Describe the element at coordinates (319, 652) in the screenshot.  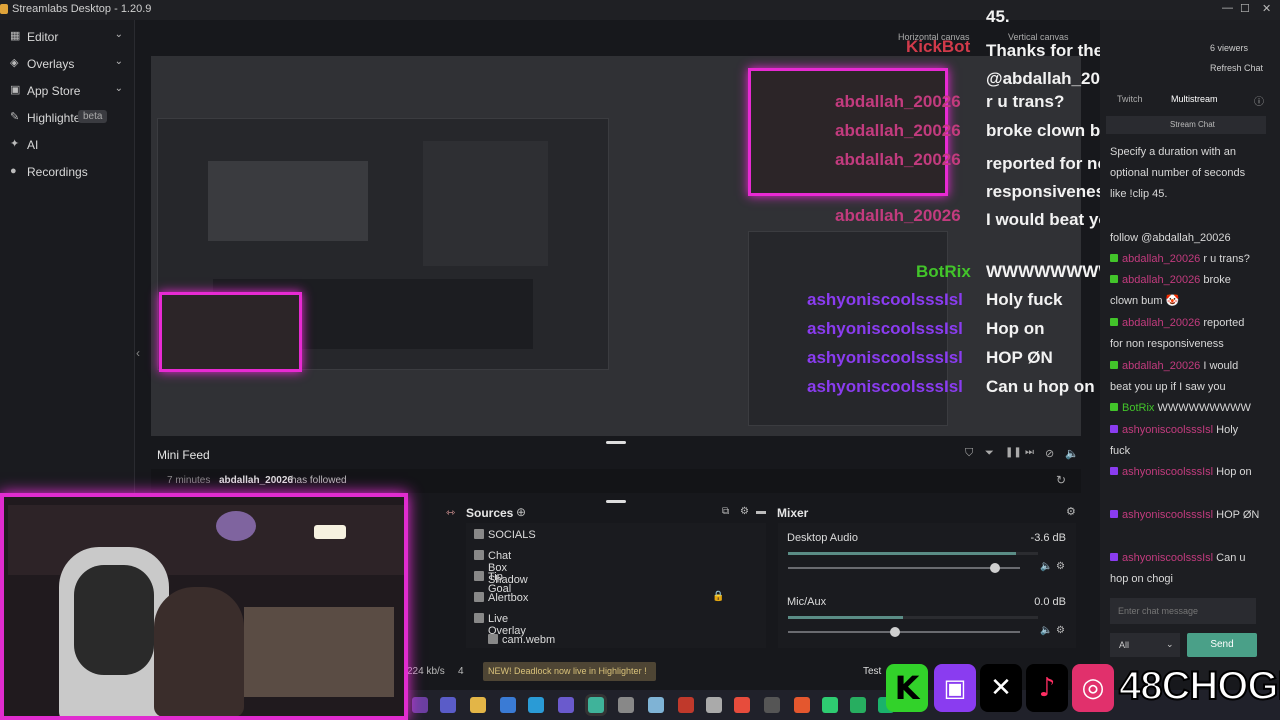
I see `bed` at that location.